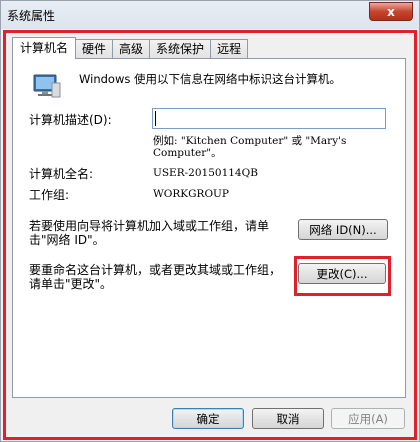 The width and height of the screenshot is (420, 442). Describe the element at coordinates (49, 195) in the screenshot. I see `workgroup-label: 工作组:` at that location.